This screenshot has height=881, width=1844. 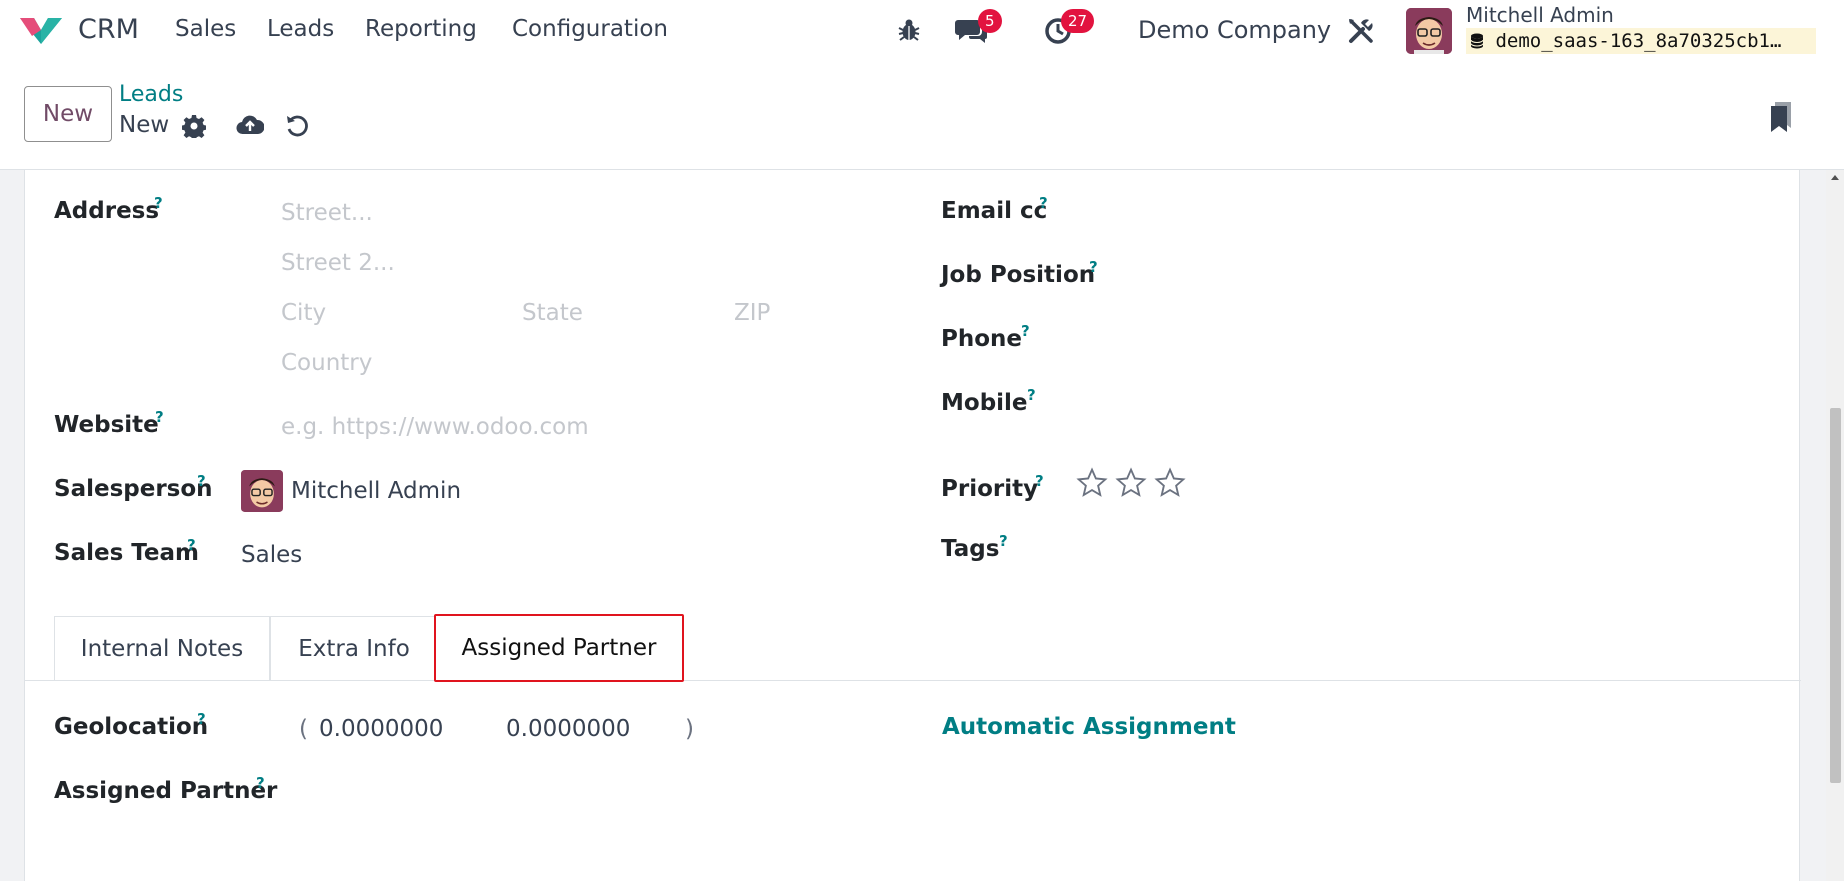 What do you see at coordinates (1018, 275) in the screenshot?
I see `job-position-label: Job Position` at bounding box center [1018, 275].